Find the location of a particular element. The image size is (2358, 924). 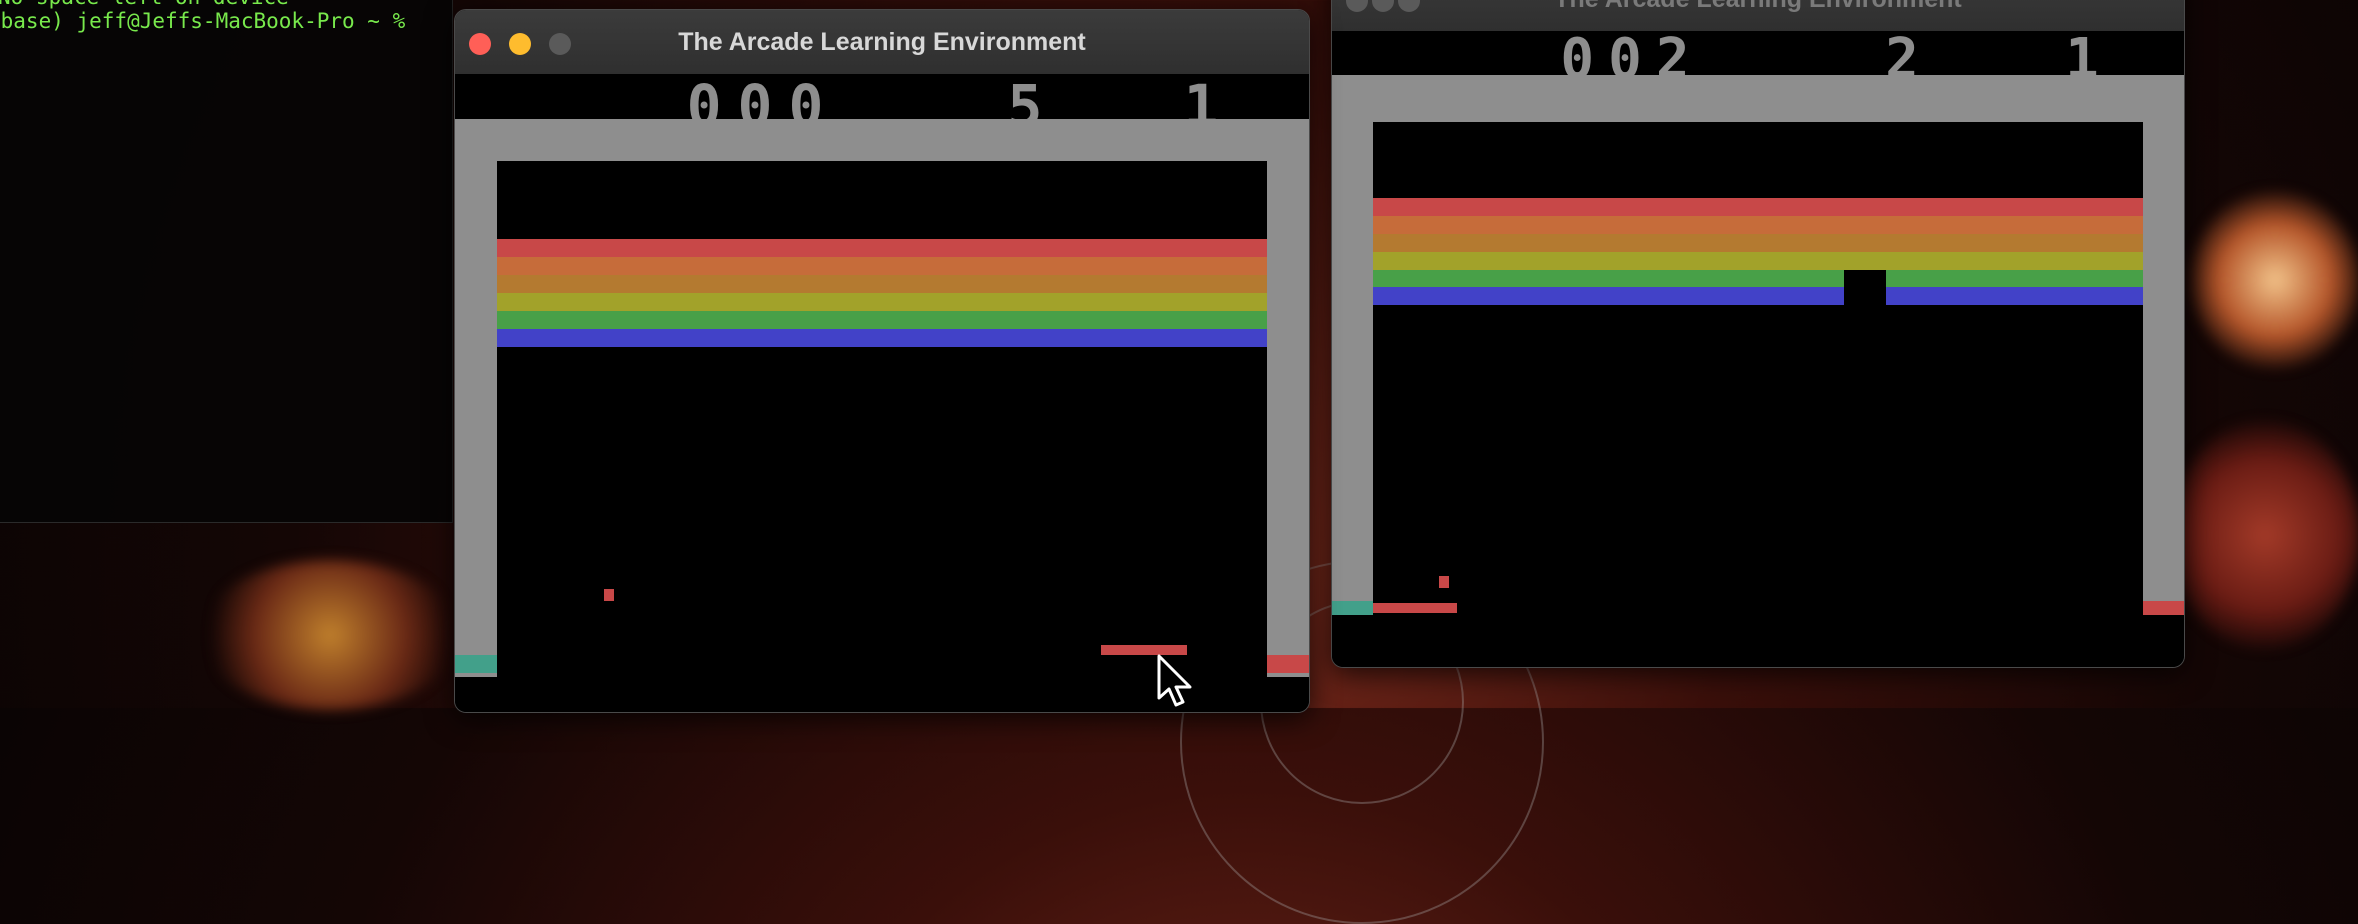

window-title: The Arcade Learning Environment is located at coordinates (882, 42).